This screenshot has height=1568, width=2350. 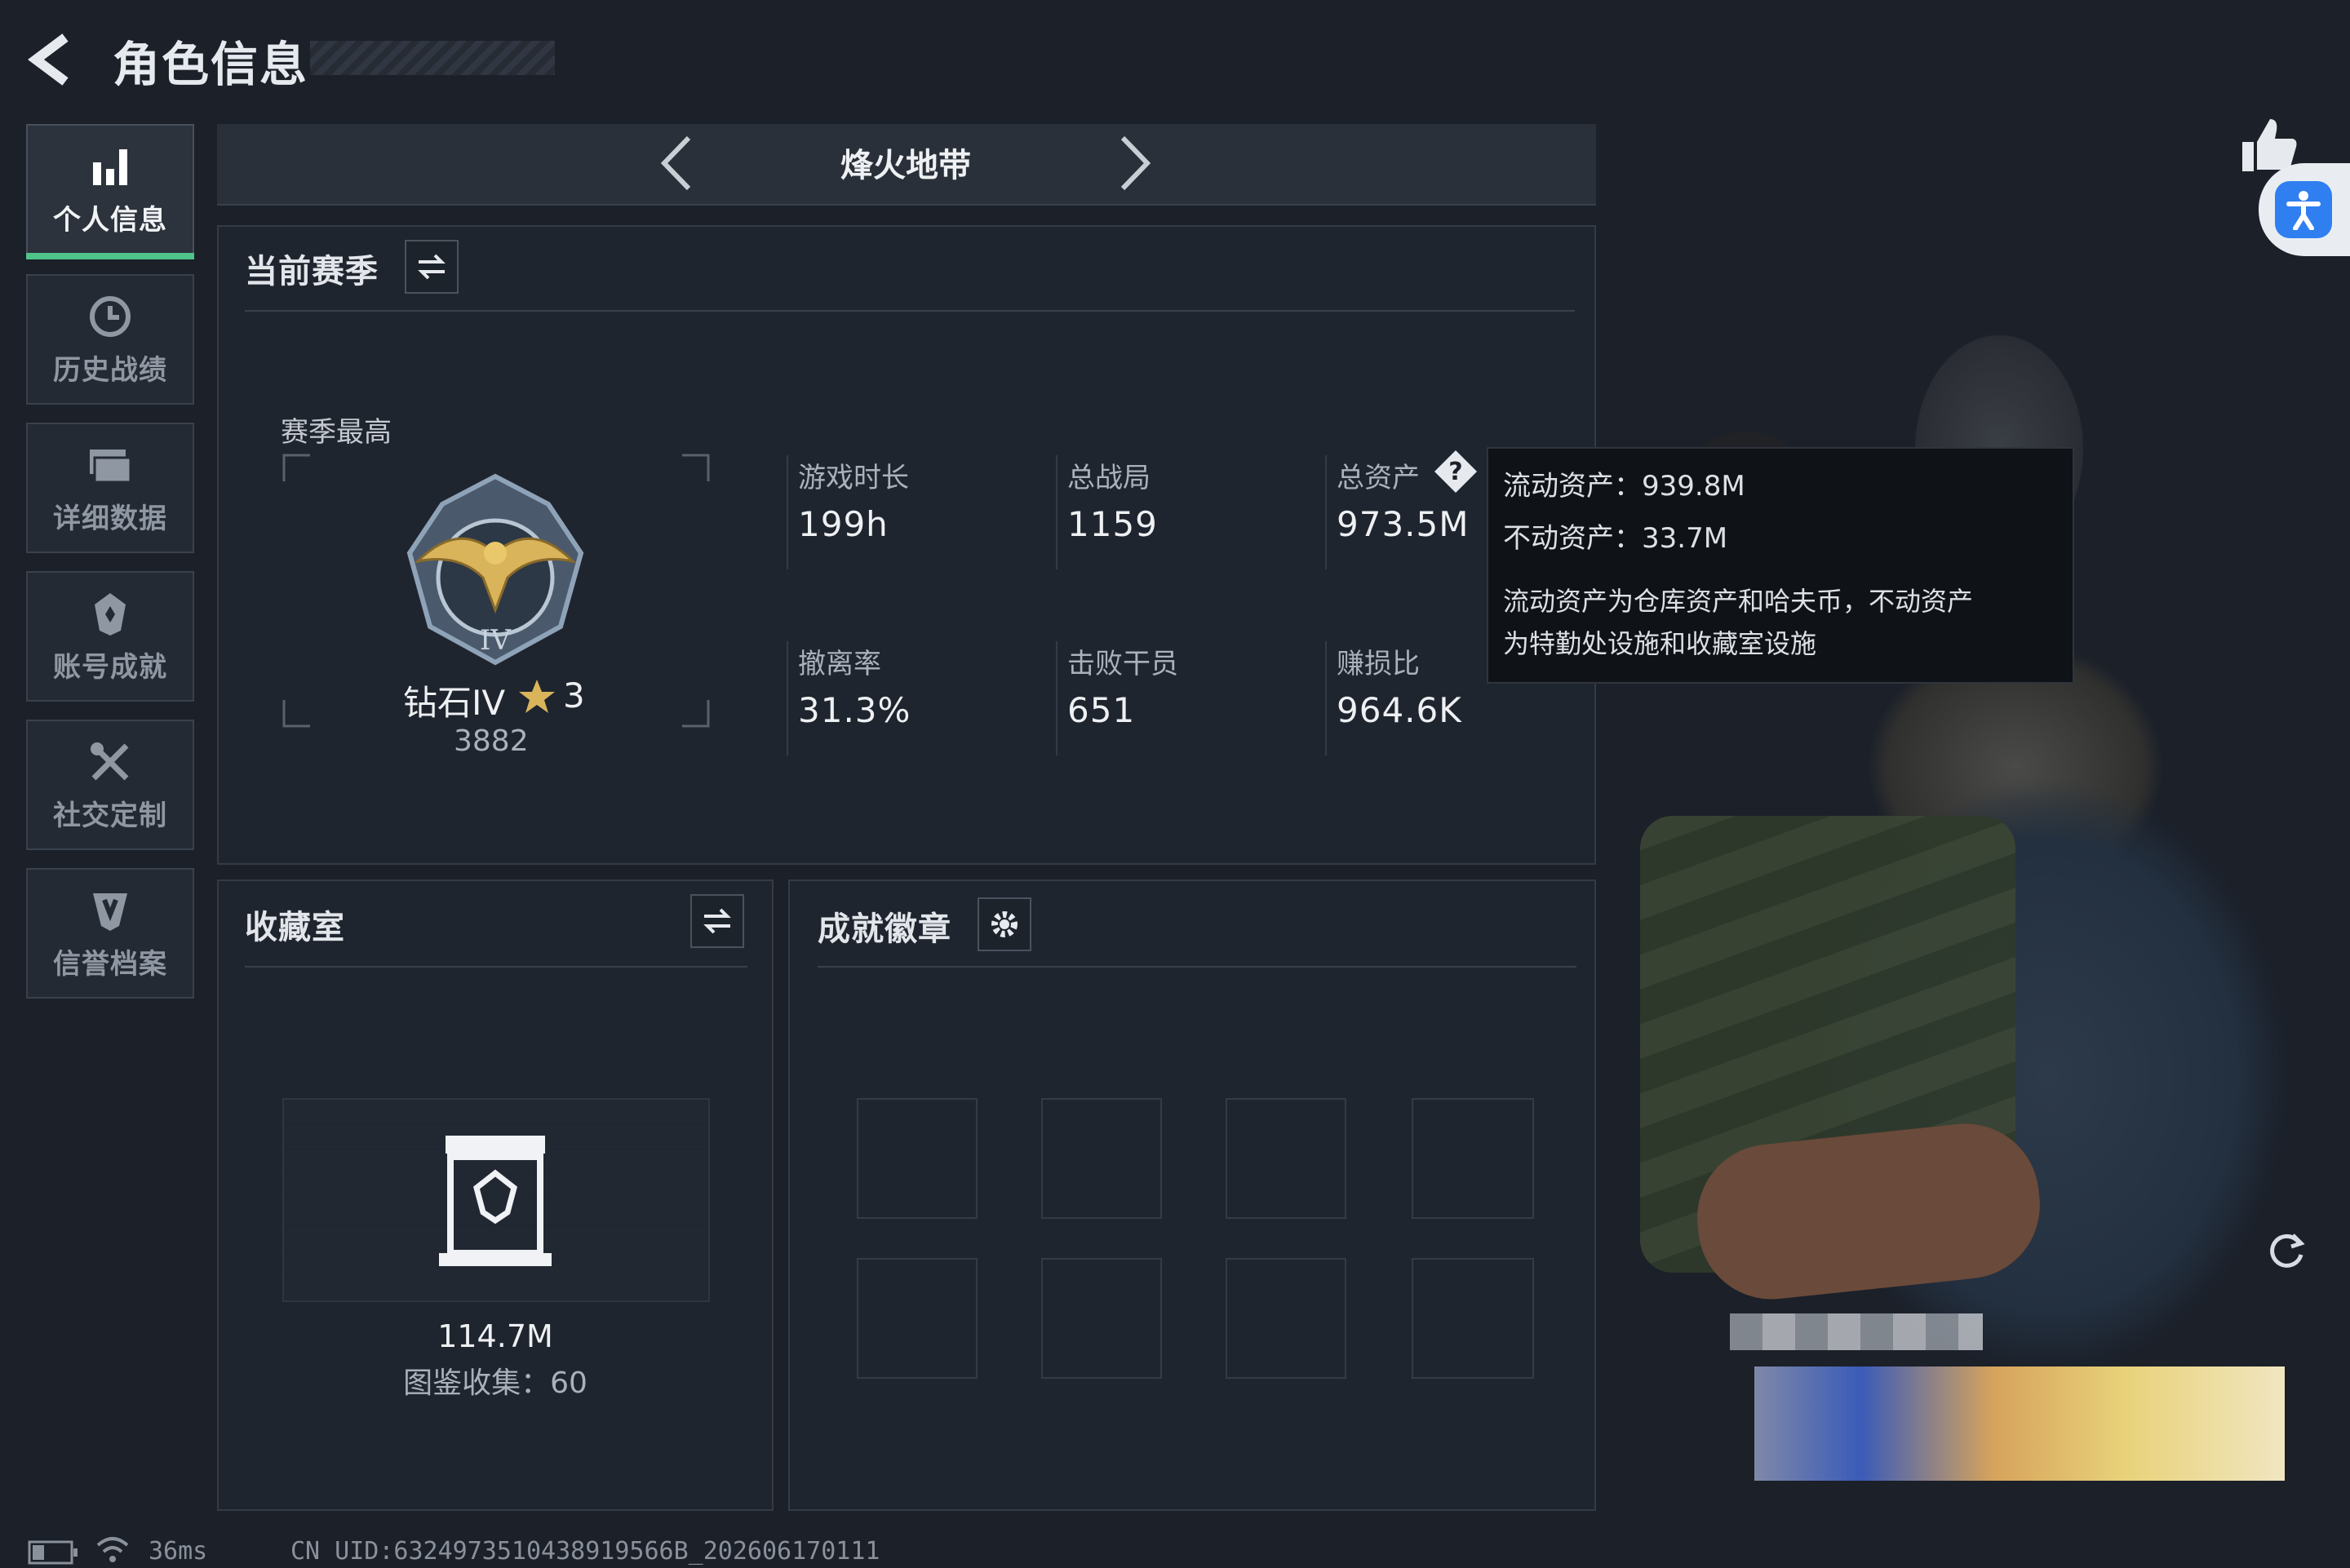 I want to click on season-panel-title: 当前赛季, so click(x=312, y=271).